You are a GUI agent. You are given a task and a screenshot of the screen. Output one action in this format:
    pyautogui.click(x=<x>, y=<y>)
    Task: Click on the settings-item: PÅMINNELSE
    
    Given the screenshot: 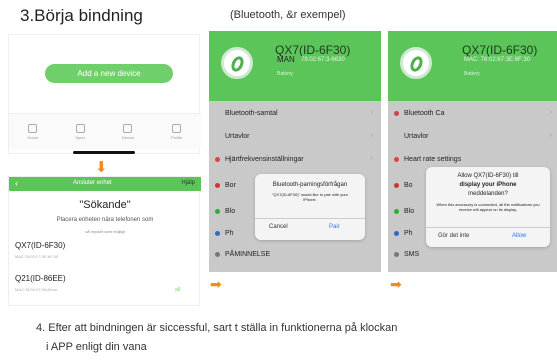 What is the action you would take?
    pyautogui.click(x=295, y=255)
    